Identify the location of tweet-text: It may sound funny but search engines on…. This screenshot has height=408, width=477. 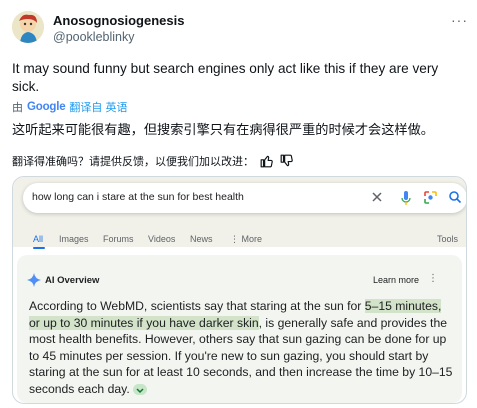
(225, 77).